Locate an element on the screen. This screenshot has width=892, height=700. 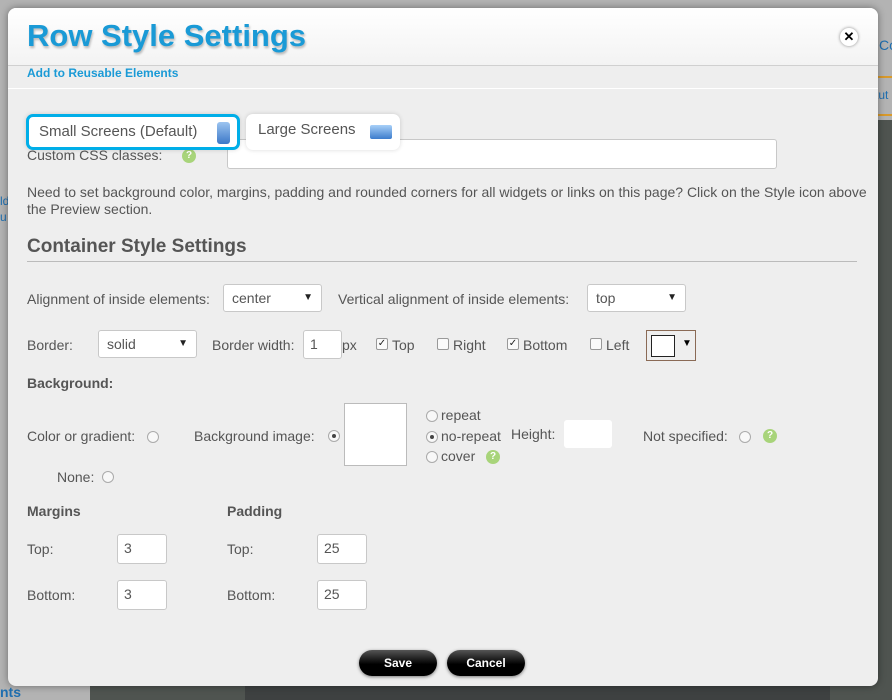
dialog-link-row: Add to Reusable Elements is located at coordinates (443, 77).